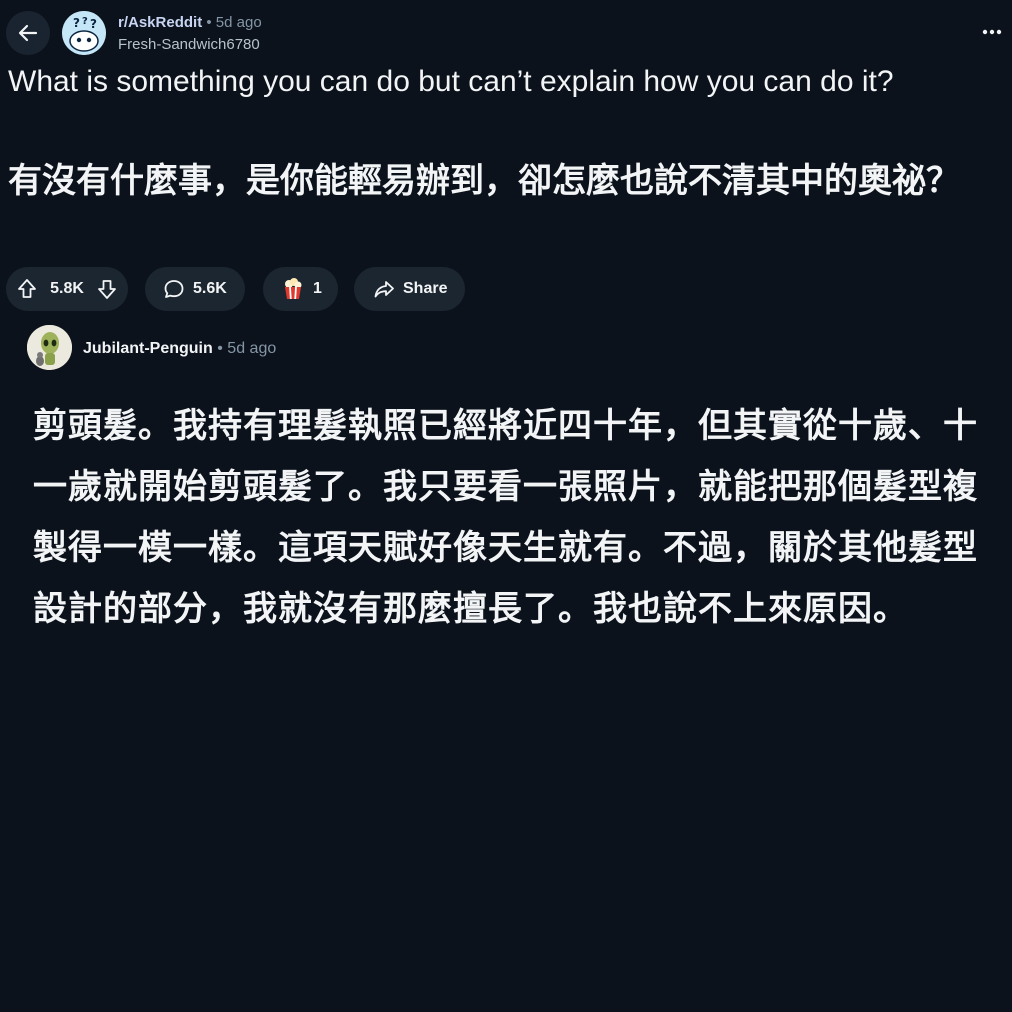 The height and width of the screenshot is (1012, 1012). I want to click on share-button: Share, so click(409, 289).